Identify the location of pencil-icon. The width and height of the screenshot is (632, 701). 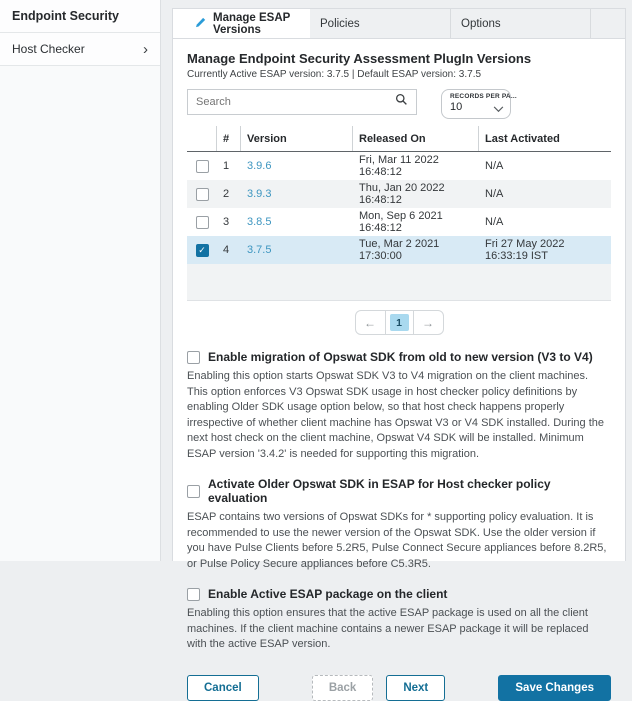
(200, 24).